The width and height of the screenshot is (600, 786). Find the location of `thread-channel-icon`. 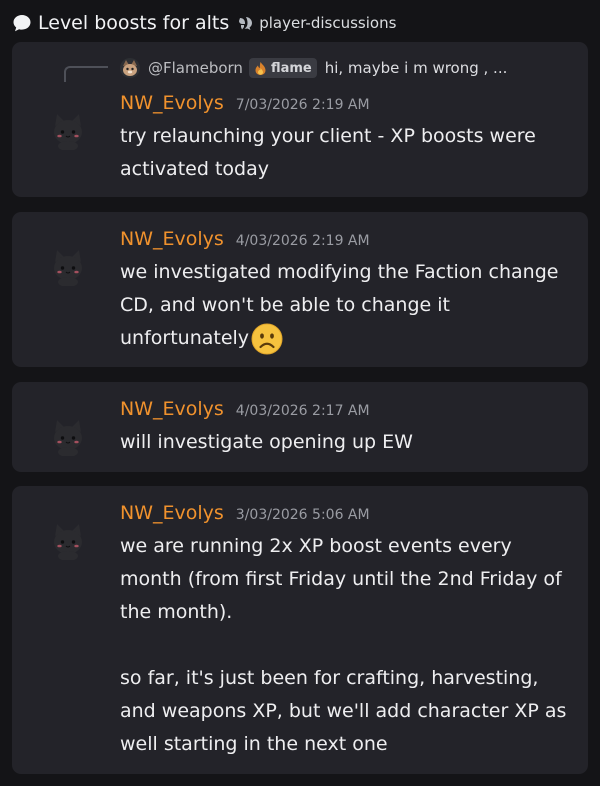

thread-channel-icon is located at coordinates (245, 23).